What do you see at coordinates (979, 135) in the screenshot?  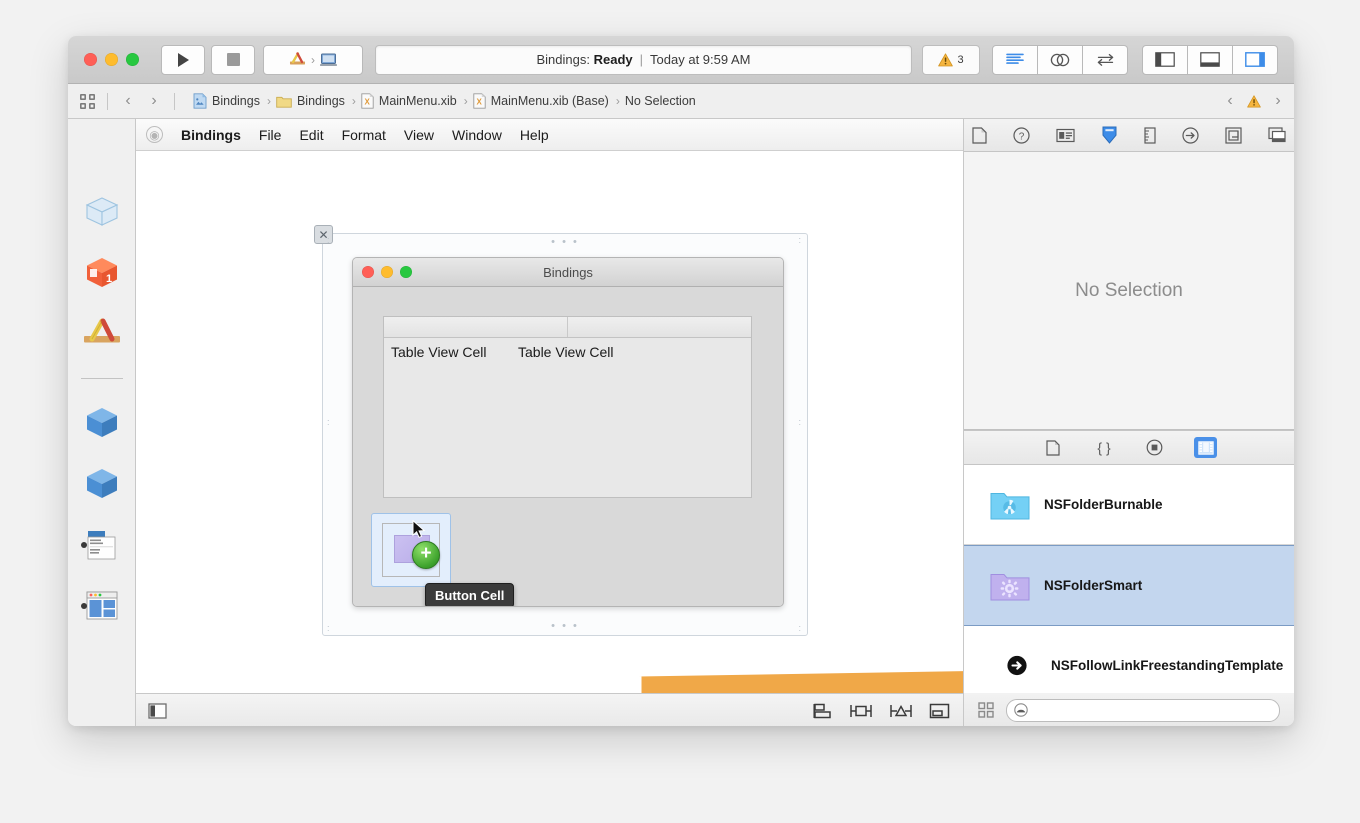 I see `file-inspector-icon` at bounding box center [979, 135].